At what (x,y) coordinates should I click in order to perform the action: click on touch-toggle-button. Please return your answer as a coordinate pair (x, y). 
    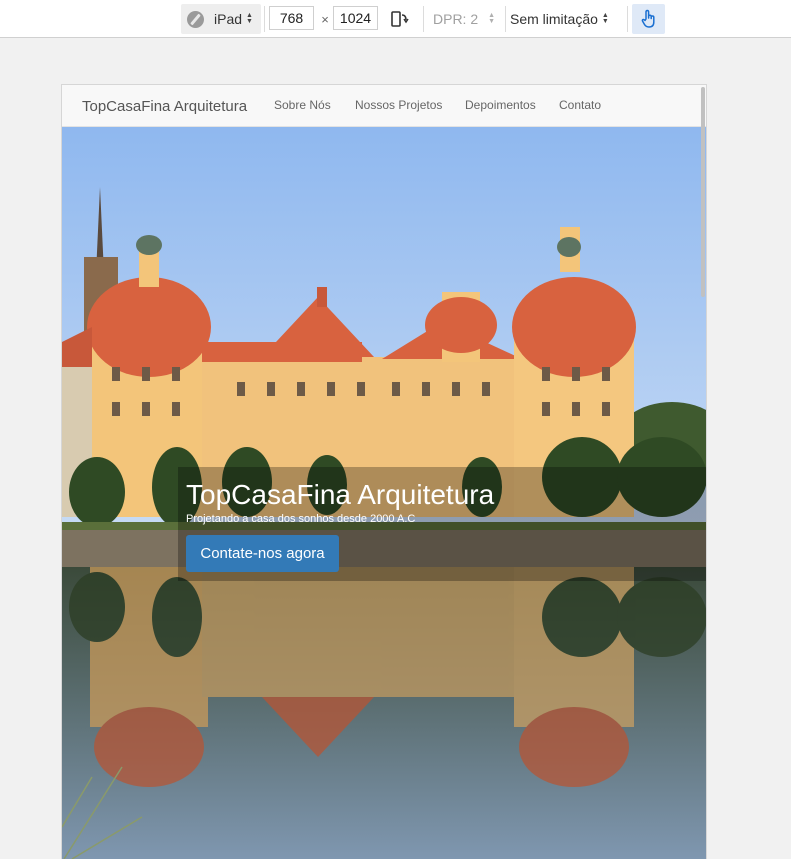
    Looking at the image, I should click on (648, 19).